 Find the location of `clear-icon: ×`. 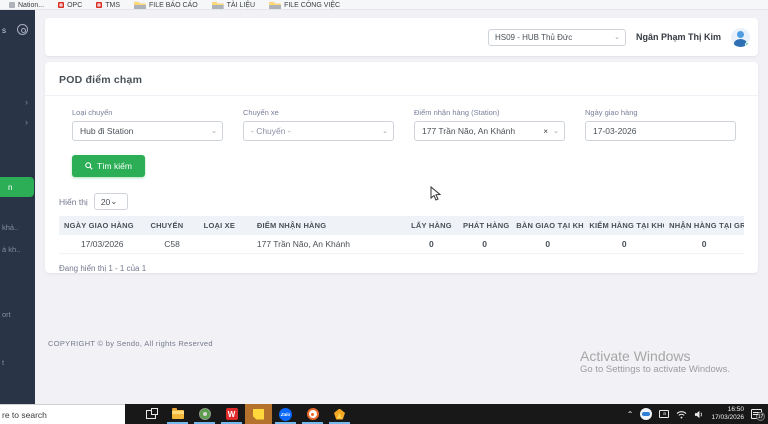

clear-icon: × is located at coordinates (545, 131).